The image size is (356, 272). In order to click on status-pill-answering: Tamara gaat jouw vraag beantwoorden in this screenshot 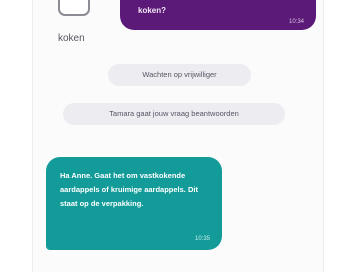, I will do `click(174, 114)`.